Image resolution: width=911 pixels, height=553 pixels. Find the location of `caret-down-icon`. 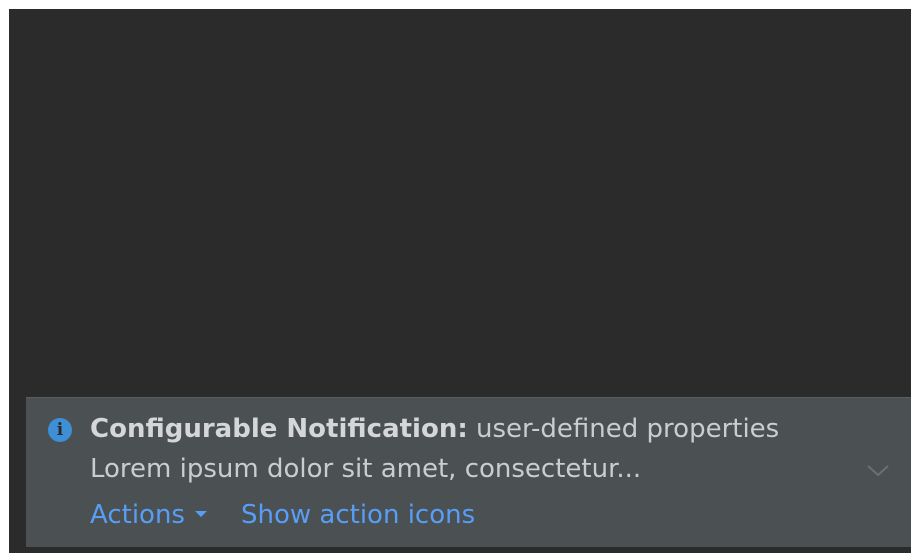

caret-down-icon is located at coordinates (200, 513).